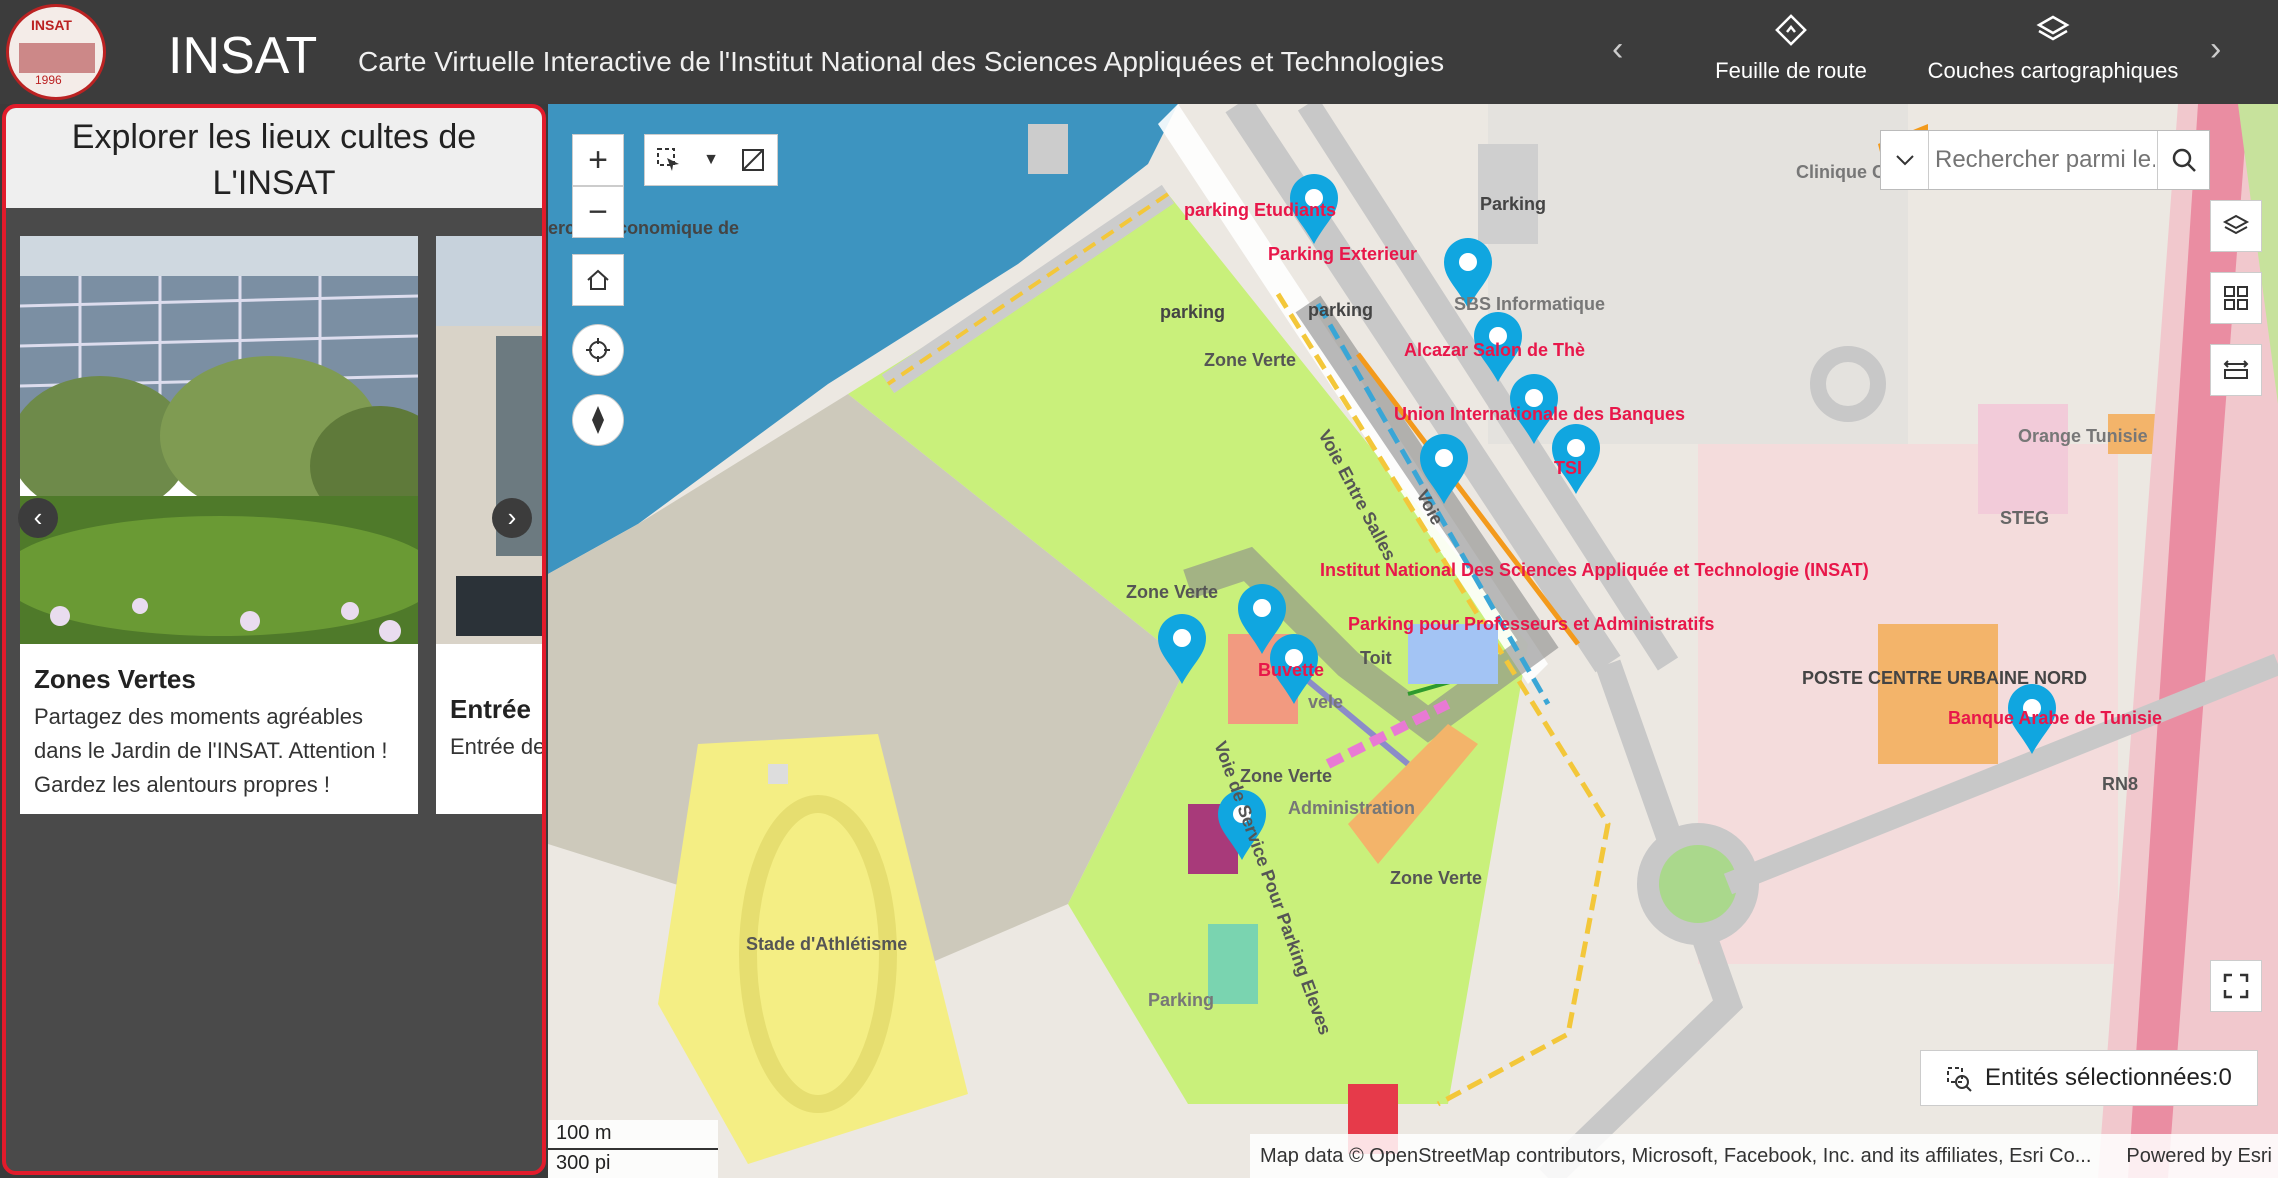 Image resolution: width=2278 pixels, height=1178 pixels. I want to click on label-stade: Stade d'Athlétisme, so click(826, 944).